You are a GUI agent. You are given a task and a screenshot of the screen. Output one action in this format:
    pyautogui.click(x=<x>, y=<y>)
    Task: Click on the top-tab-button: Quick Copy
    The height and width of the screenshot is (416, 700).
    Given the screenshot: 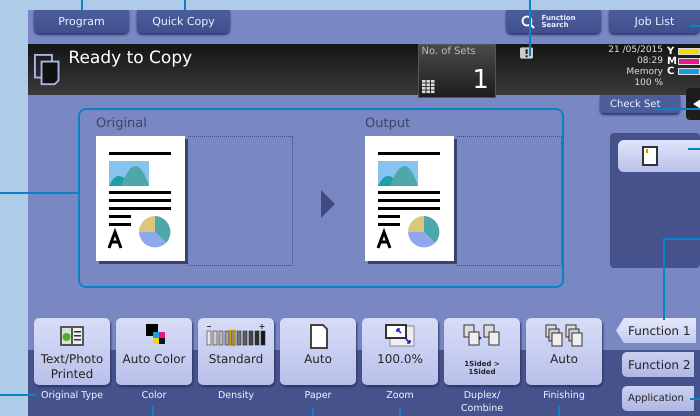 What is the action you would take?
    pyautogui.click(x=183, y=21)
    